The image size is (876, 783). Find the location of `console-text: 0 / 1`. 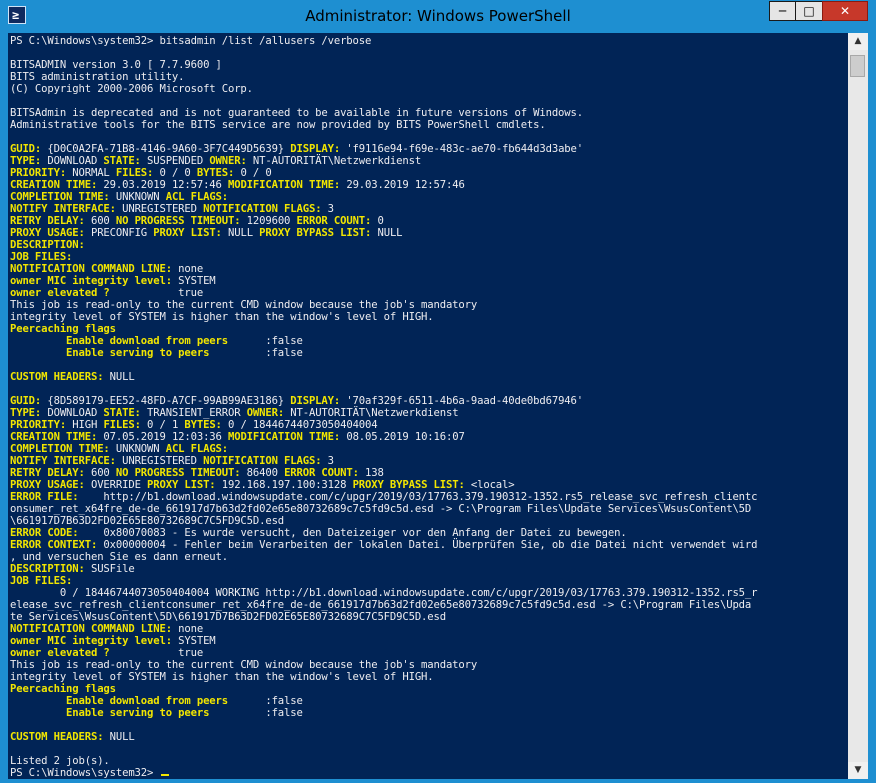

console-text: 0 / 1 is located at coordinates (162, 425).